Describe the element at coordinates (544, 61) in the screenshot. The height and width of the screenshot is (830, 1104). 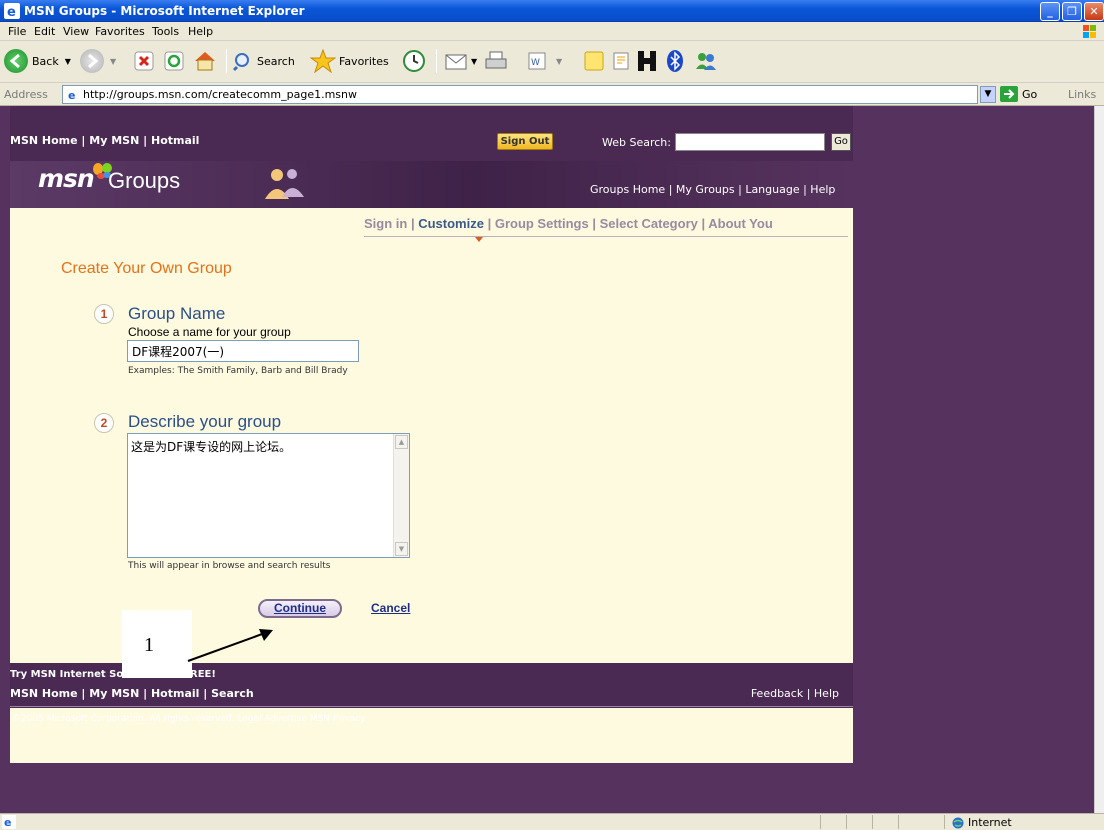
I see `edit-button: W ▼` at that location.